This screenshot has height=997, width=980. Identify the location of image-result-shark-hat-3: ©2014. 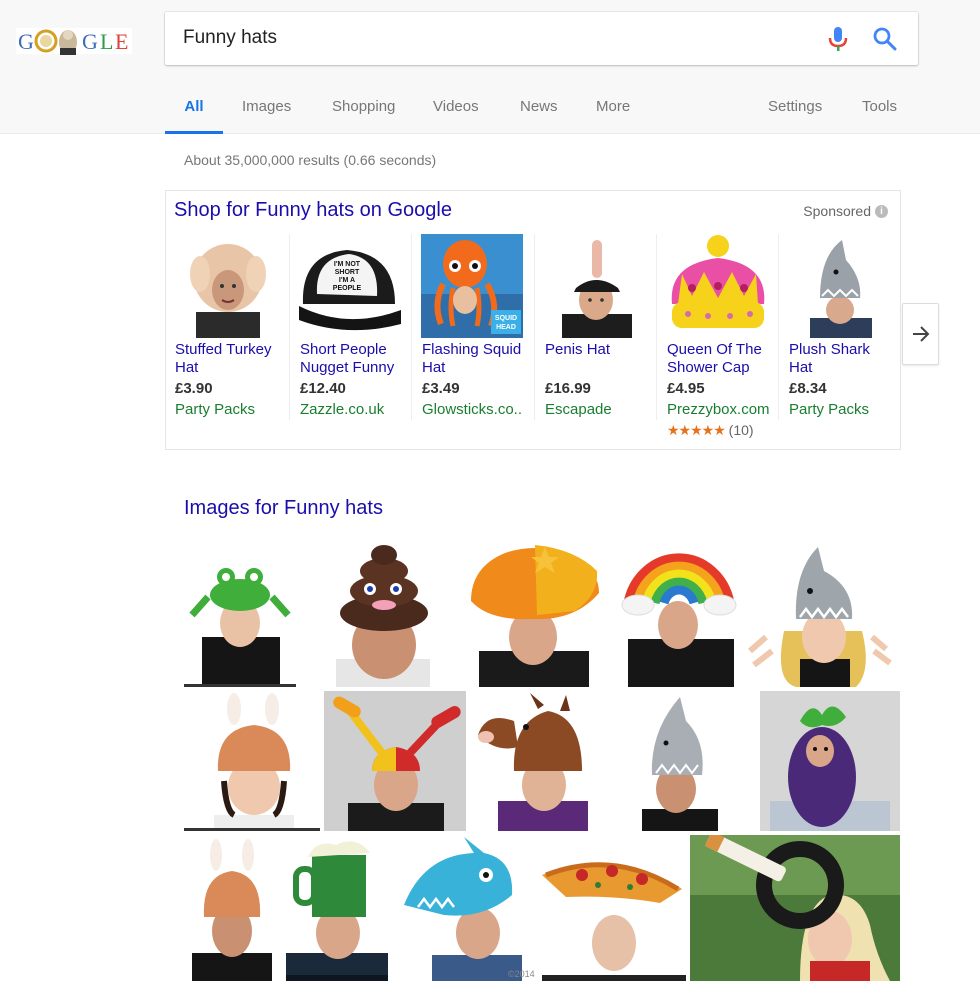
(472, 908).